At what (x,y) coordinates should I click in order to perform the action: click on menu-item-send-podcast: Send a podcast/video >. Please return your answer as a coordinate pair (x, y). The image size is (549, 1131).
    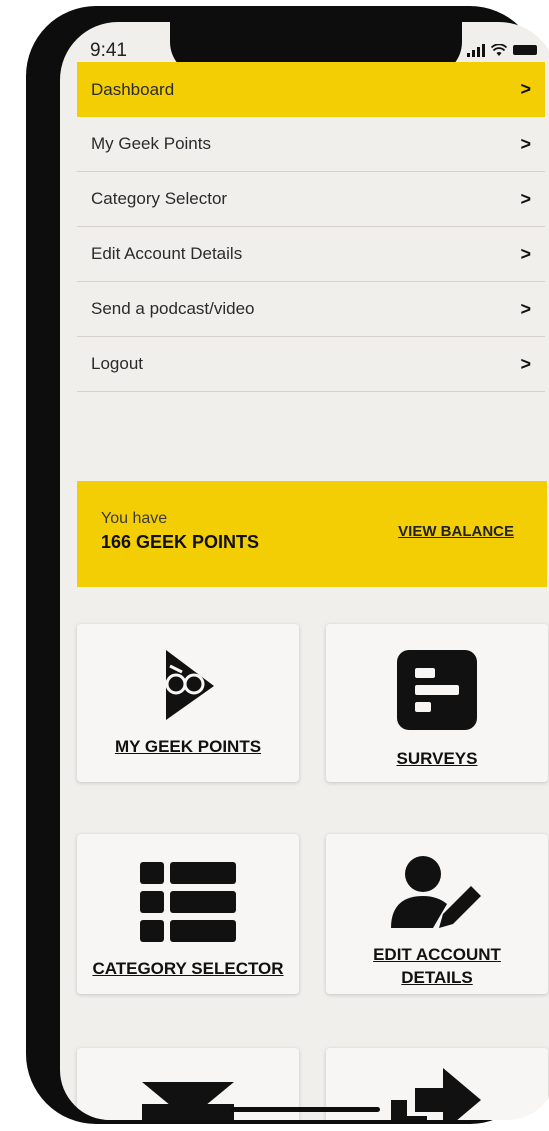
    Looking at the image, I should click on (311, 309).